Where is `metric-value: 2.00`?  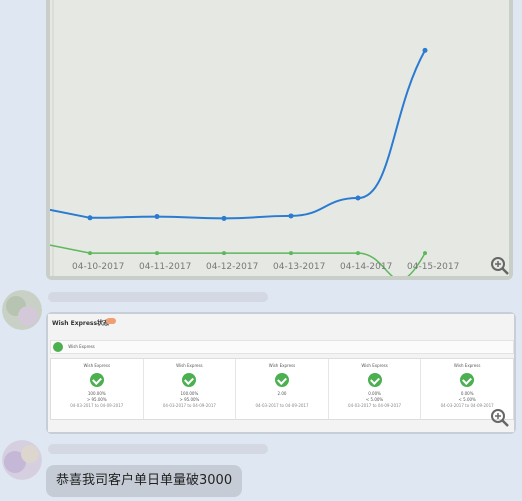
metric-value: 2.00 is located at coordinates (282, 393).